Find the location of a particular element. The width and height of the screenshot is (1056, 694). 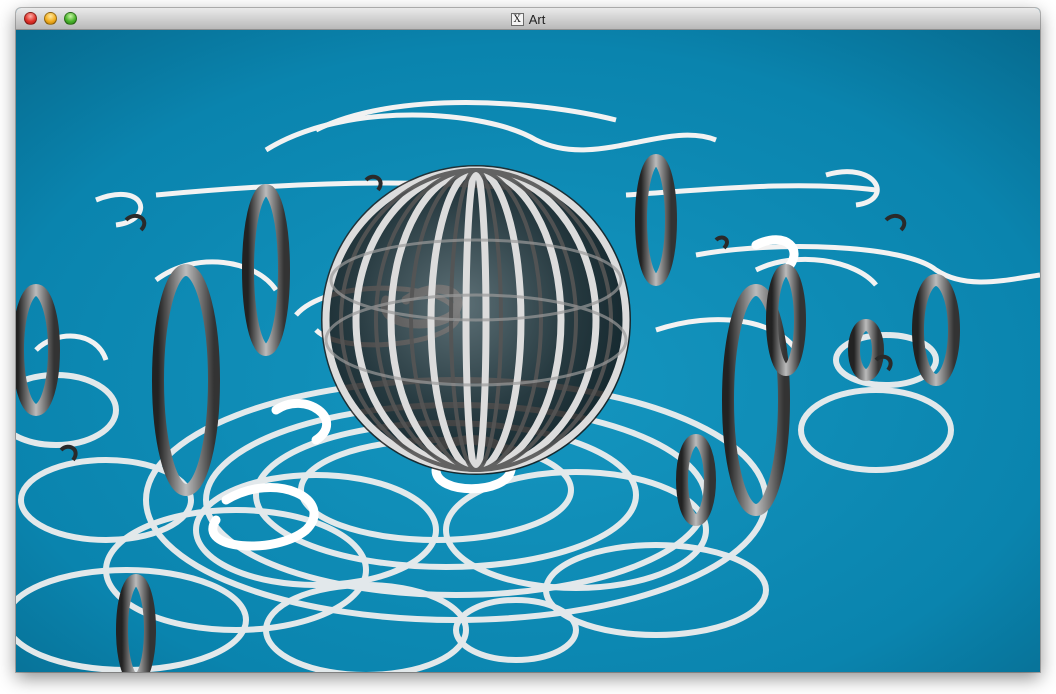

ribbon-sphere is located at coordinates (476, 320).